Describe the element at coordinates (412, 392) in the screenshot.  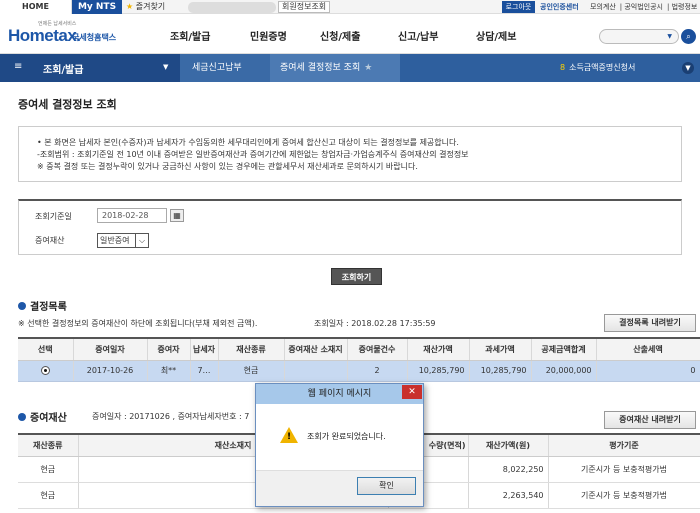
I see `close-icon: ✕` at that location.